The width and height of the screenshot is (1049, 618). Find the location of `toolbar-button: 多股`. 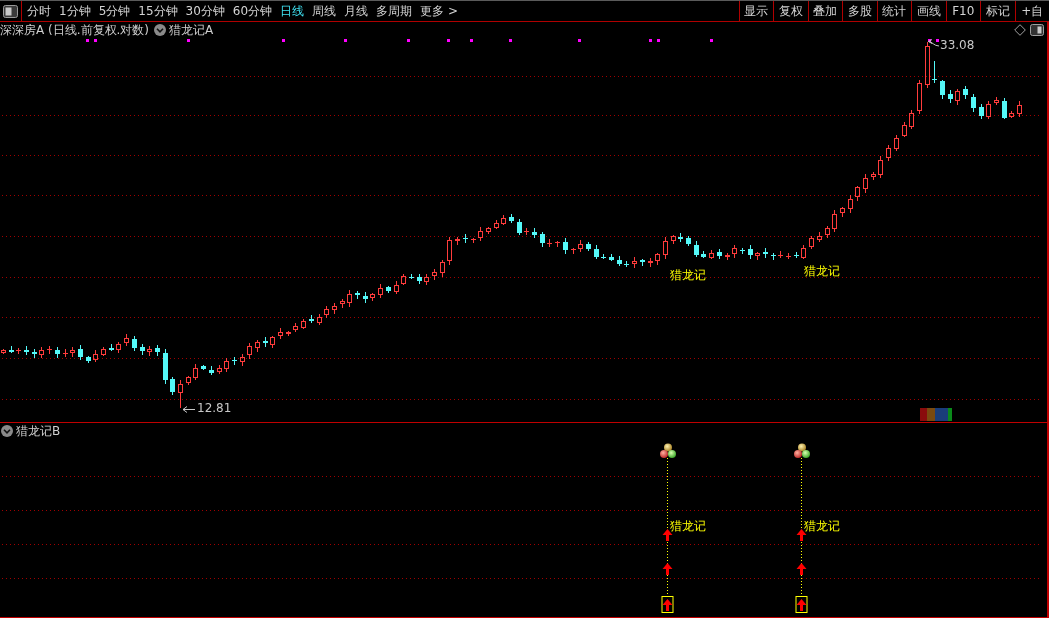

toolbar-button: 多股 is located at coordinates (859, 11).